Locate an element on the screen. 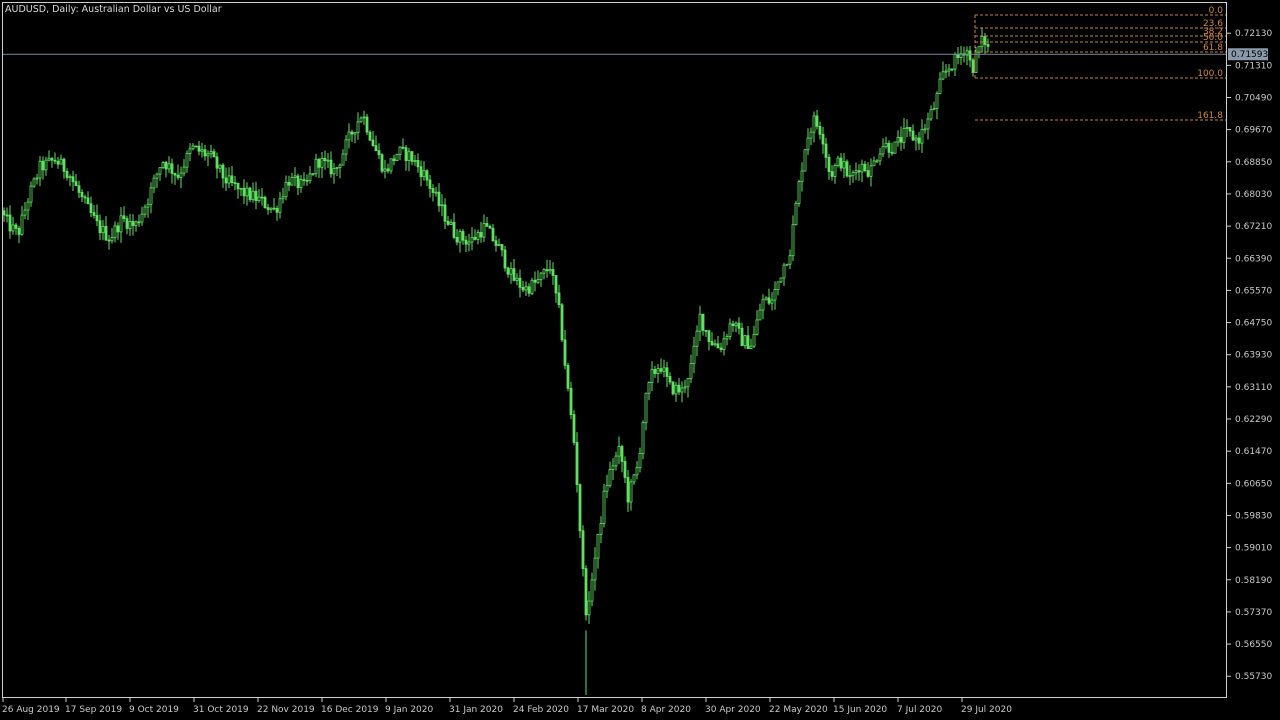 Image resolution: width=1280 pixels, height=720 pixels. time-tick-label: 22 Nov 2019 is located at coordinates (286, 710).